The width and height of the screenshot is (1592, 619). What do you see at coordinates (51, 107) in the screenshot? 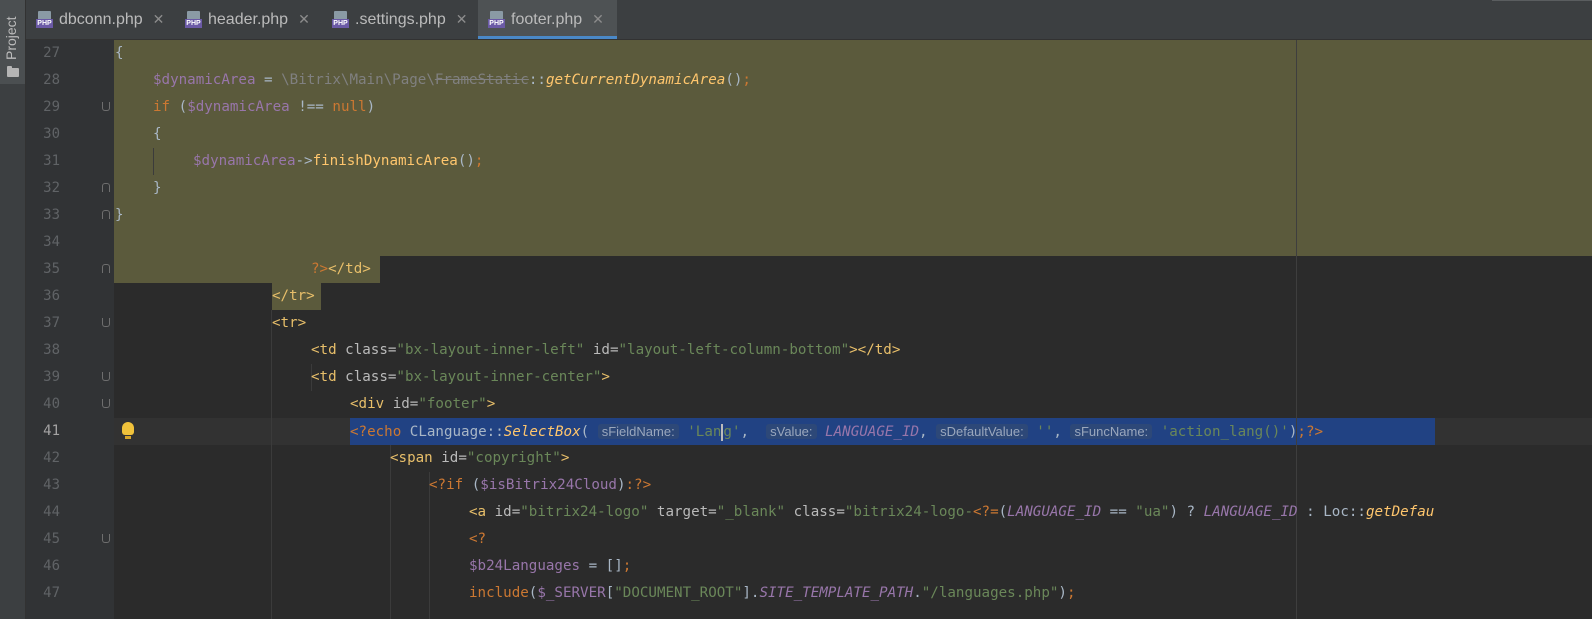
I see `line-number: 29` at bounding box center [51, 107].